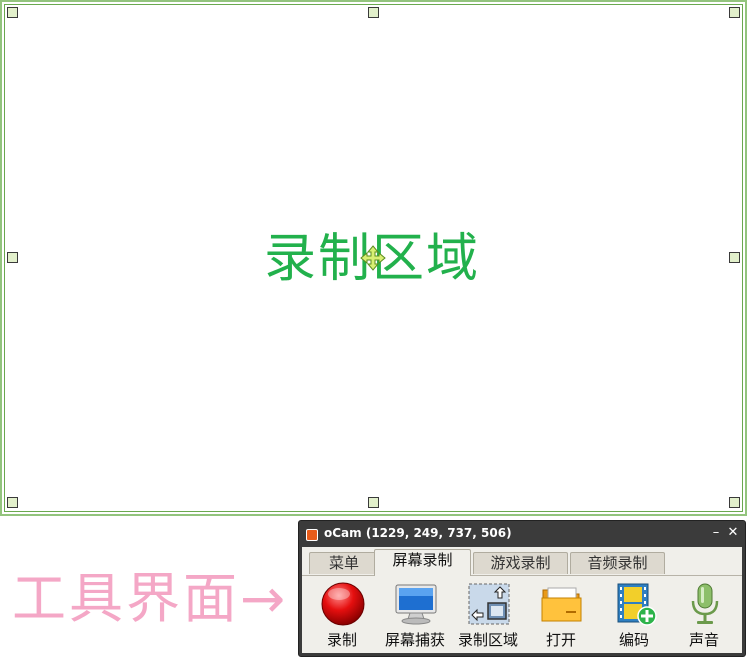  Describe the element at coordinates (489, 604) in the screenshot. I see `resize-region-icon` at that location.